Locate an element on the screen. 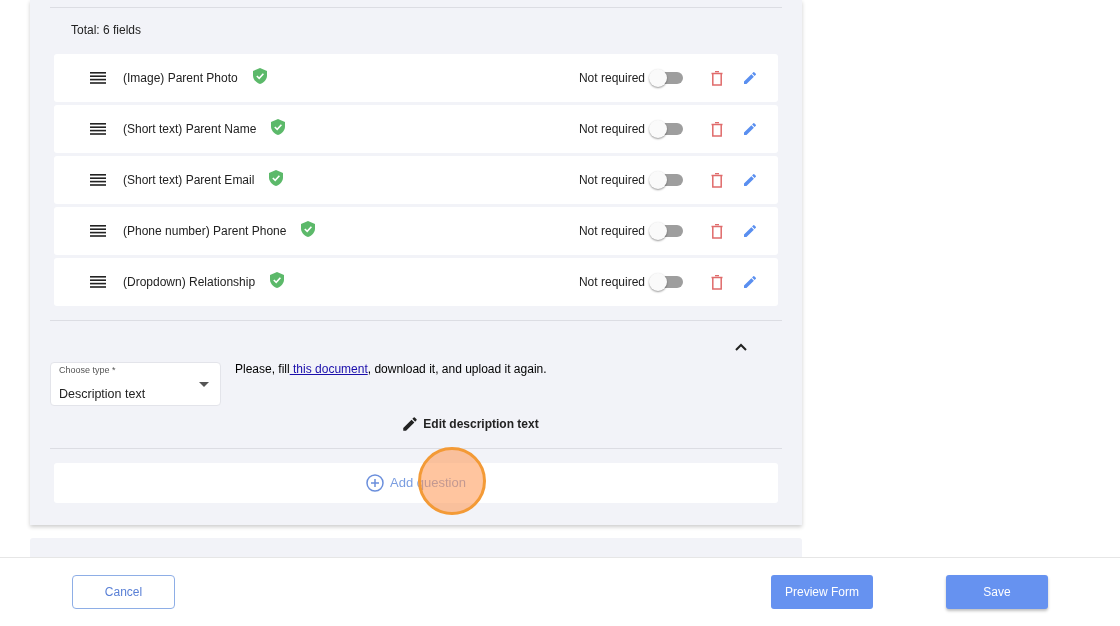 The height and width of the screenshot is (626, 1120). document-link: this document is located at coordinates (328, 369).